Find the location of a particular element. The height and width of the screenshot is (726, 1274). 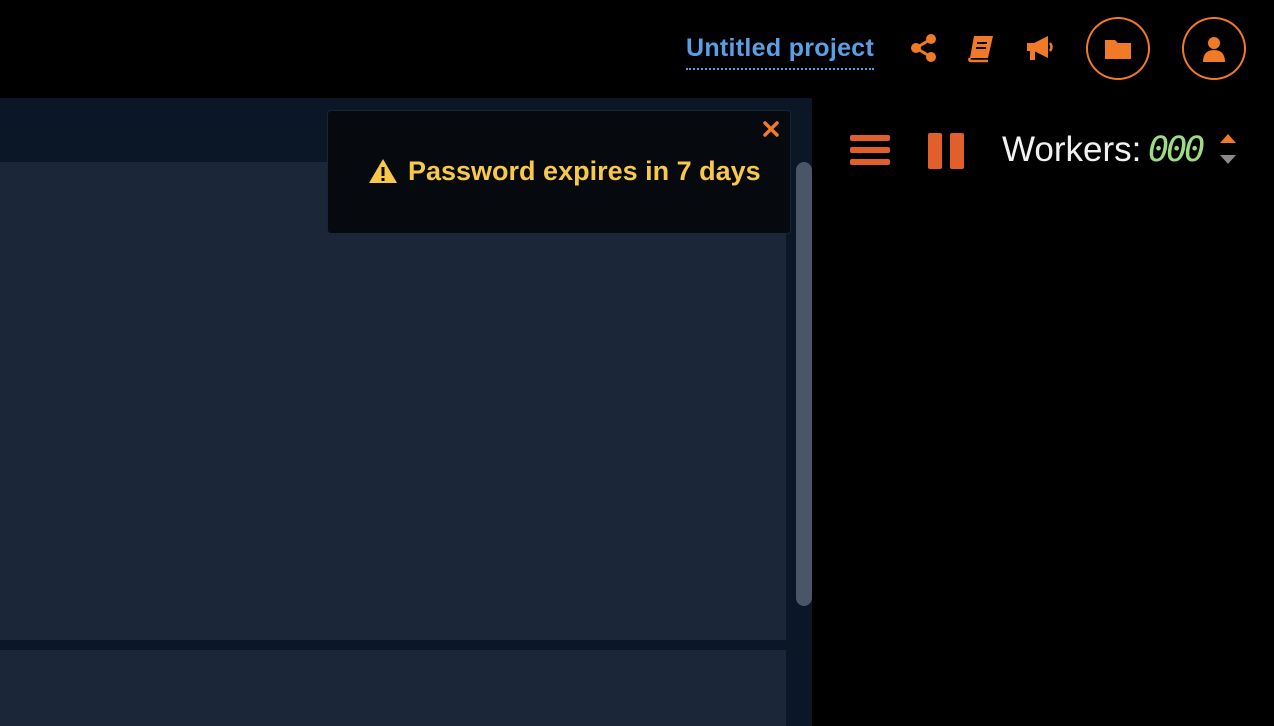

project-title: Untitled project is located at coordinates (780, 50).